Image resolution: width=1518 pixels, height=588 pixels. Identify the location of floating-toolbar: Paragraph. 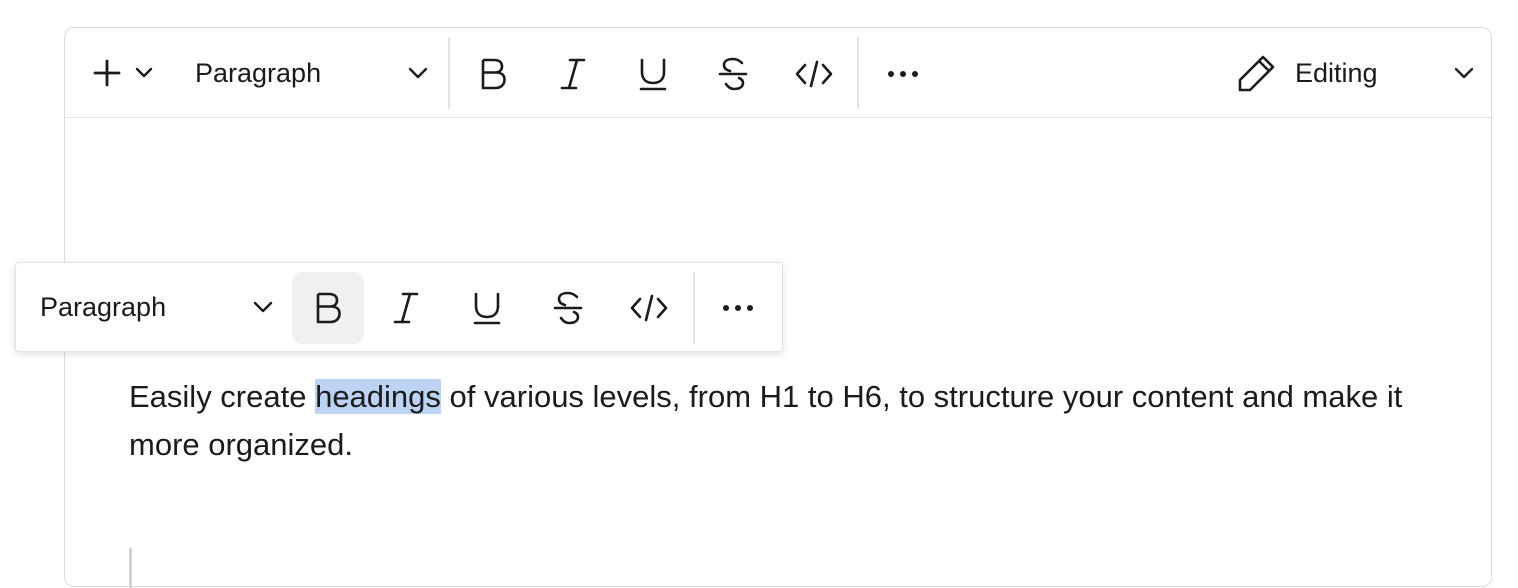
(399, 307).